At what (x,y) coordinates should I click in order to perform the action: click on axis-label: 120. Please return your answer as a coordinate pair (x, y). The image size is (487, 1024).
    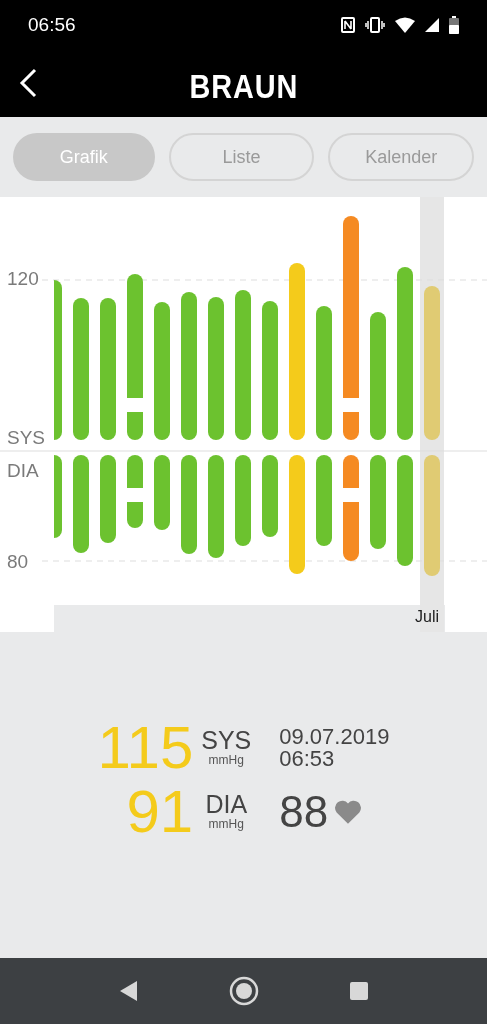
    Looking at the image, I should click on (23, 278).